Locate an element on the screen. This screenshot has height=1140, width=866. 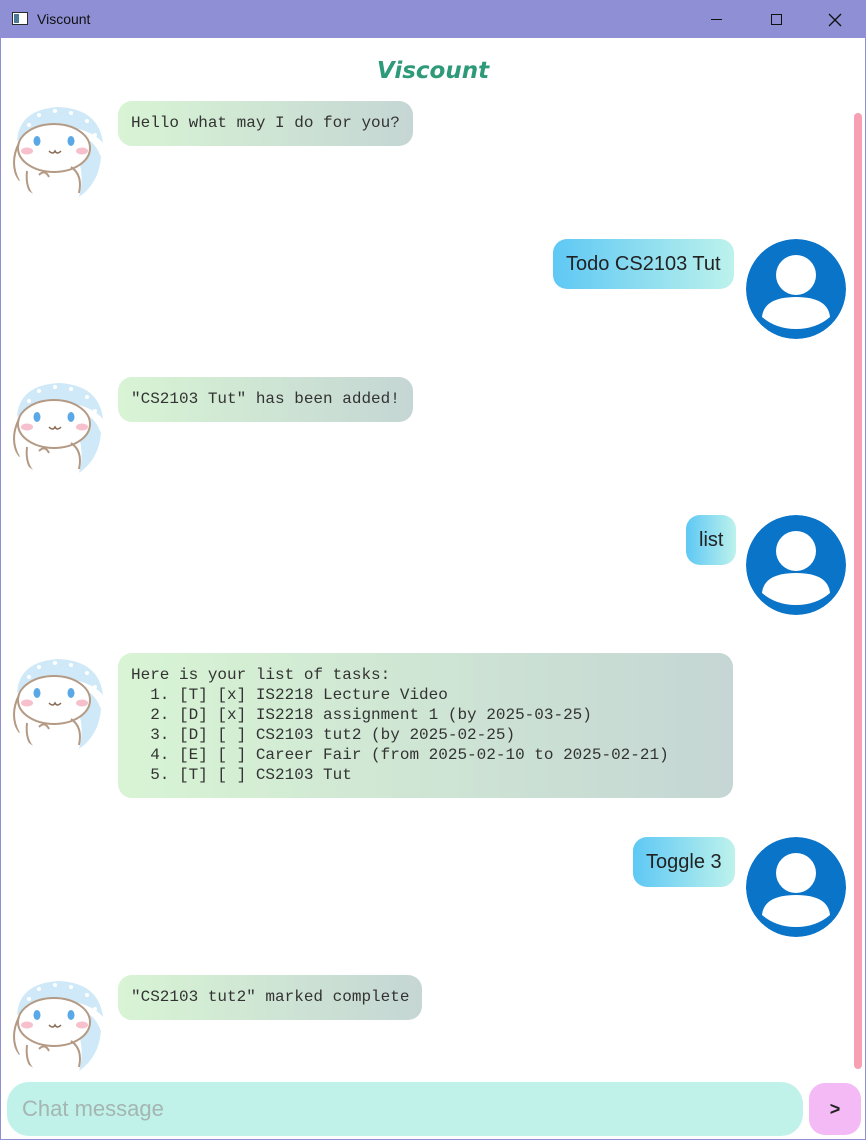
bot-message-bubble: "CS2103 Tut" has been added! is located at coordinates (265, 399).